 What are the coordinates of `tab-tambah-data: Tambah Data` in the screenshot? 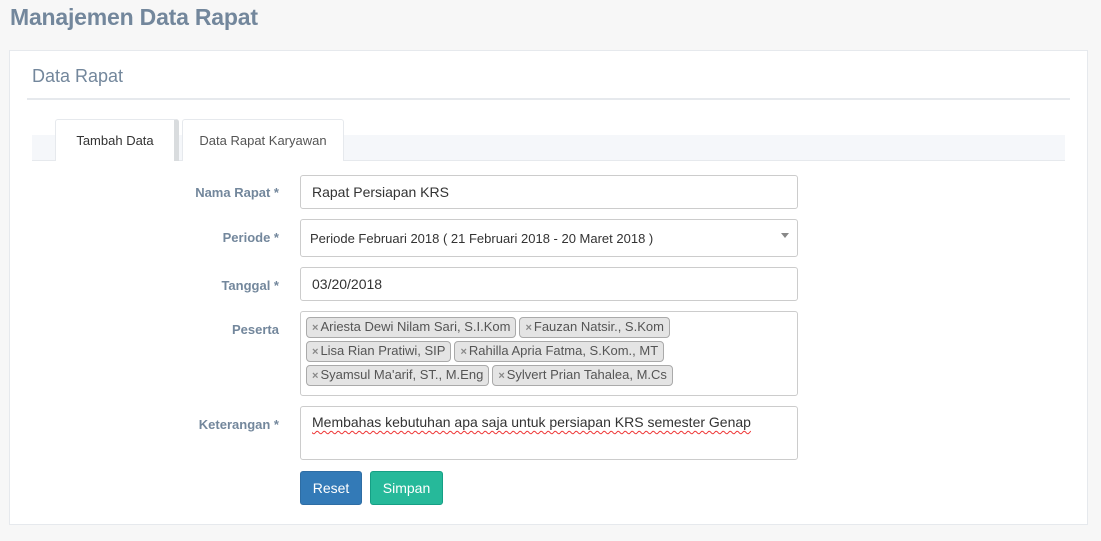 It's located at (117, 140).